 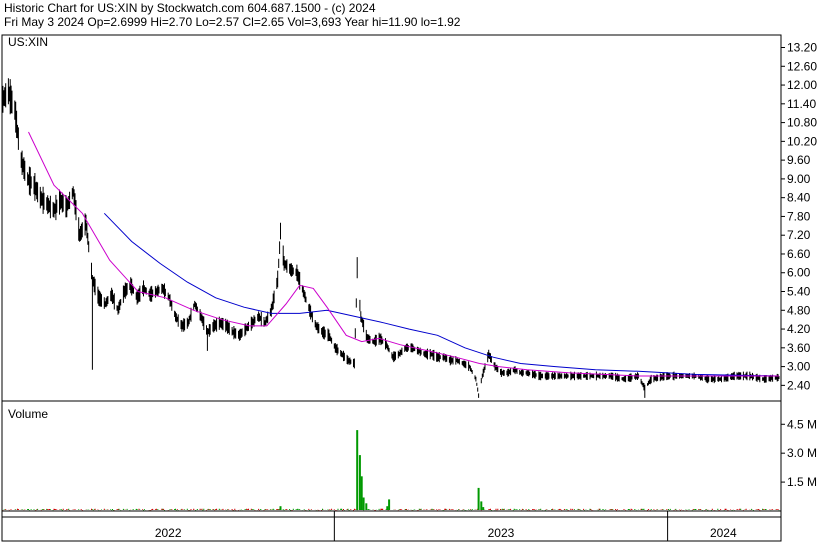 I want to click on price-tick-label: 10.20, so click(x=802, y=141).